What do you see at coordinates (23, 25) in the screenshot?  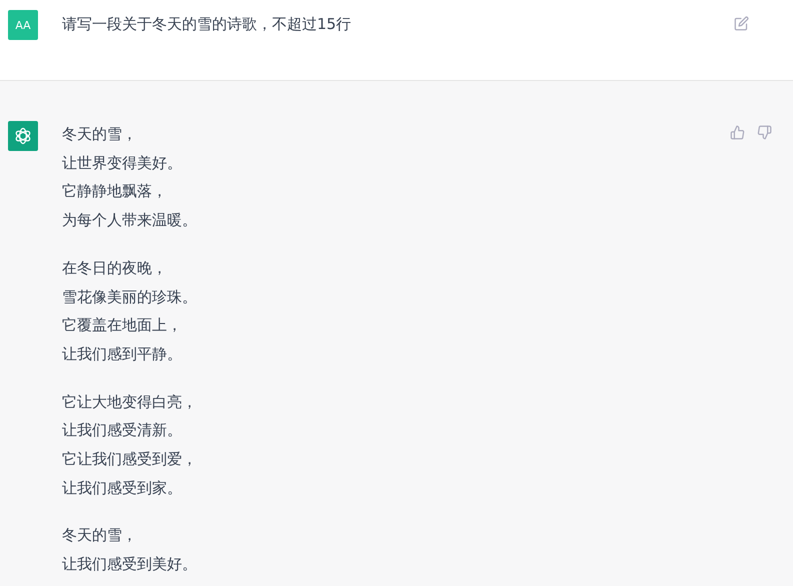 I see `user-avatar: AA` at bounding box center [23, 25].